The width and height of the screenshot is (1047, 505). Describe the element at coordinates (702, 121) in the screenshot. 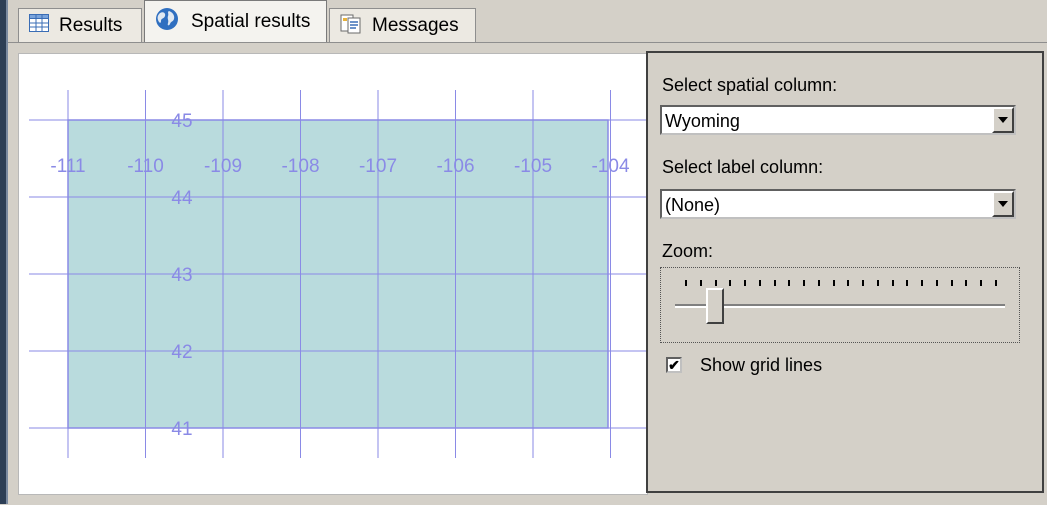

I see `spatial-column-value: Wyoming` at that location.